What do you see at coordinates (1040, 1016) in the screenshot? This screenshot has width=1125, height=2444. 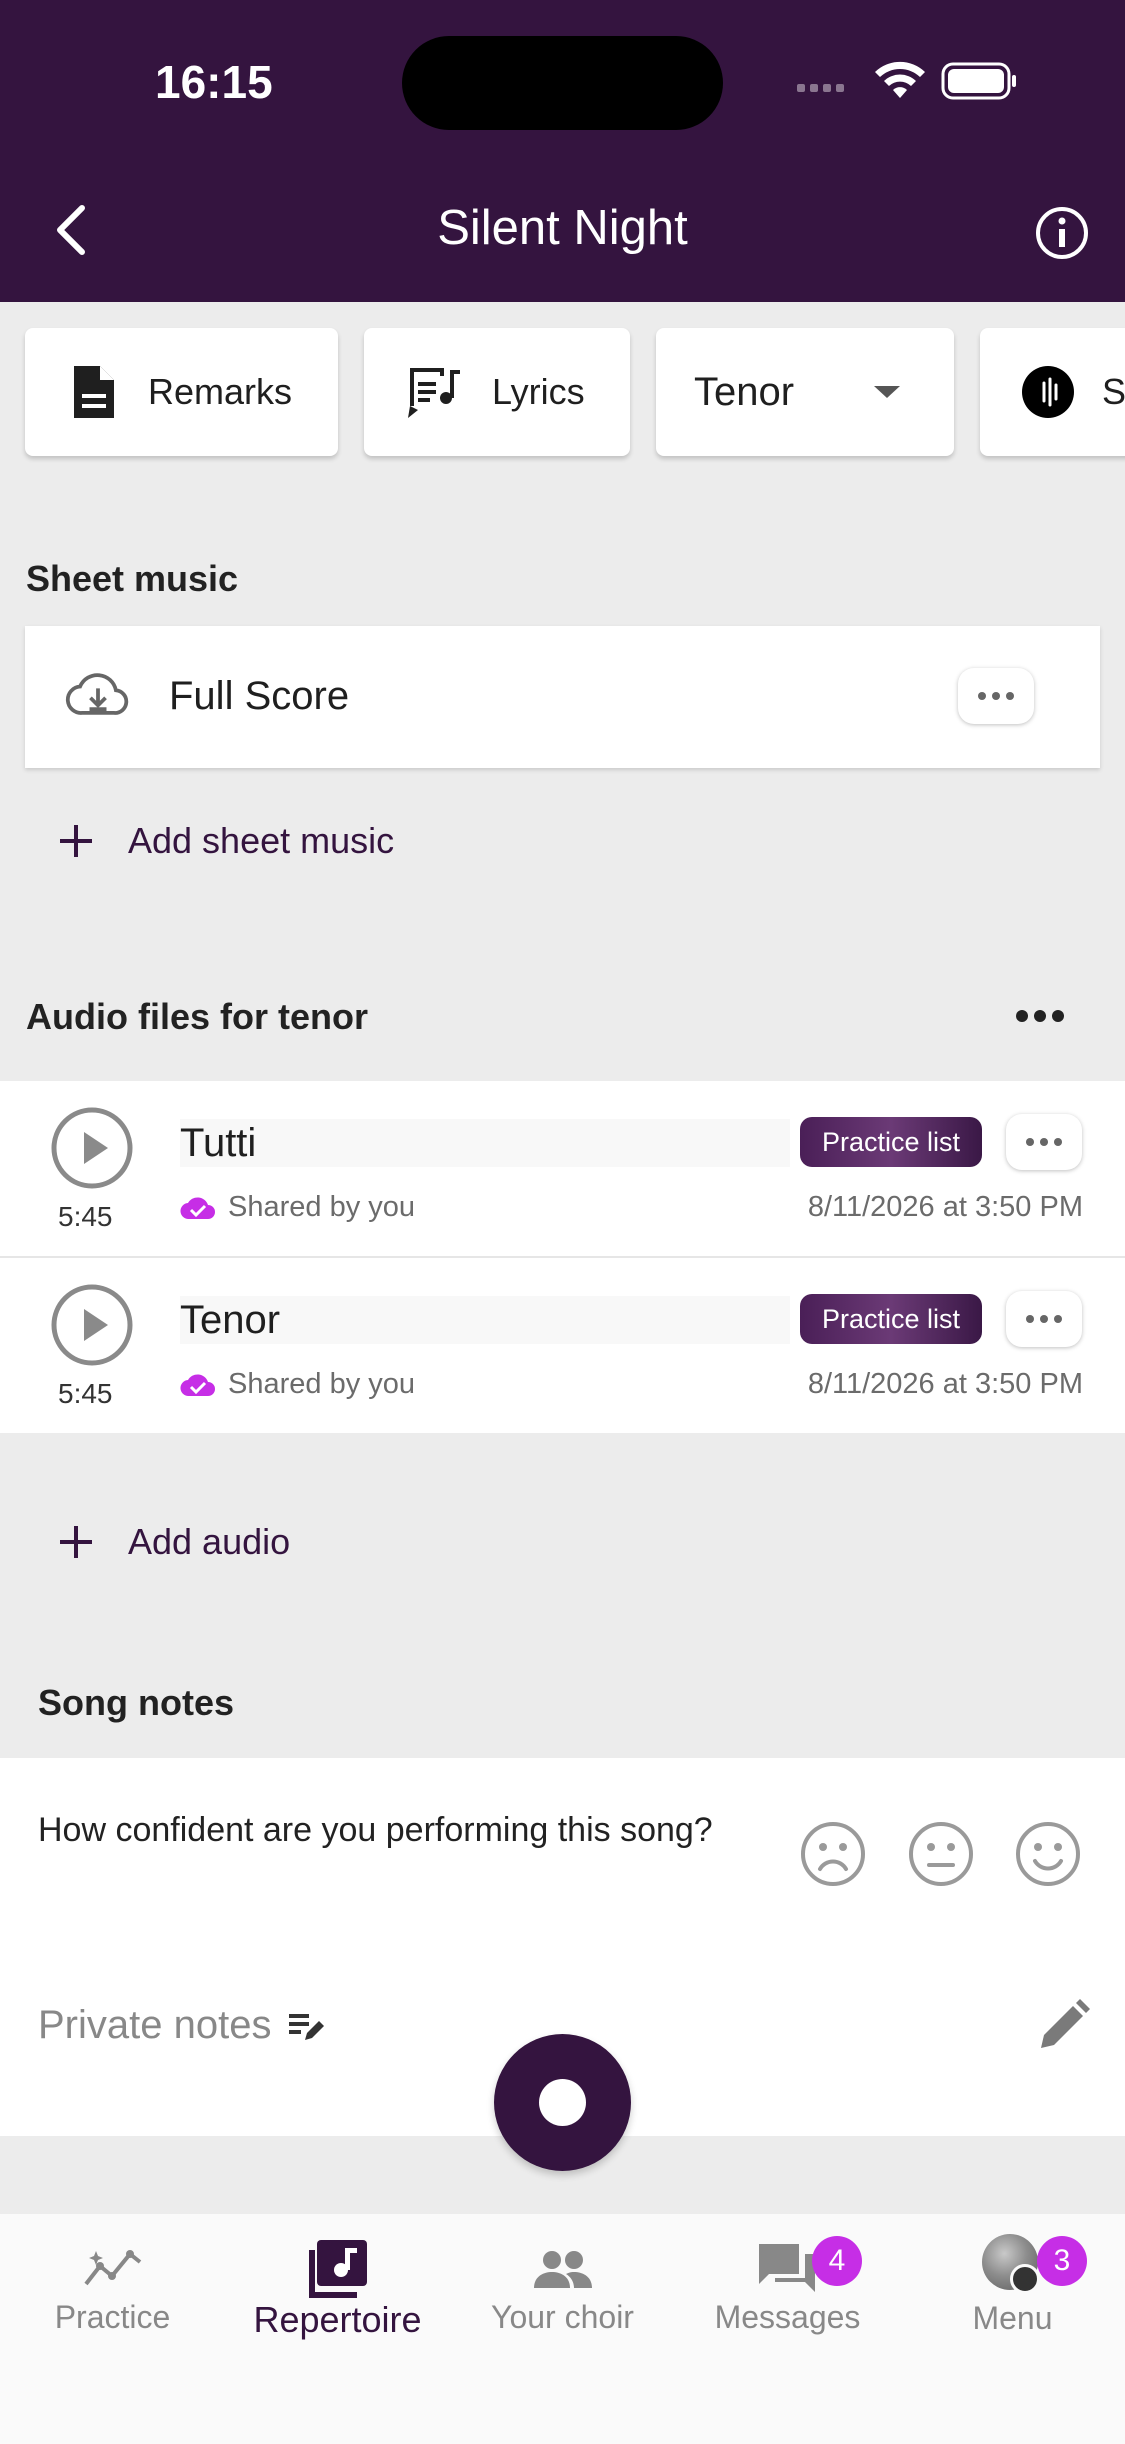 I see `audio-more-icon` at bounding box center [1040, 1016].